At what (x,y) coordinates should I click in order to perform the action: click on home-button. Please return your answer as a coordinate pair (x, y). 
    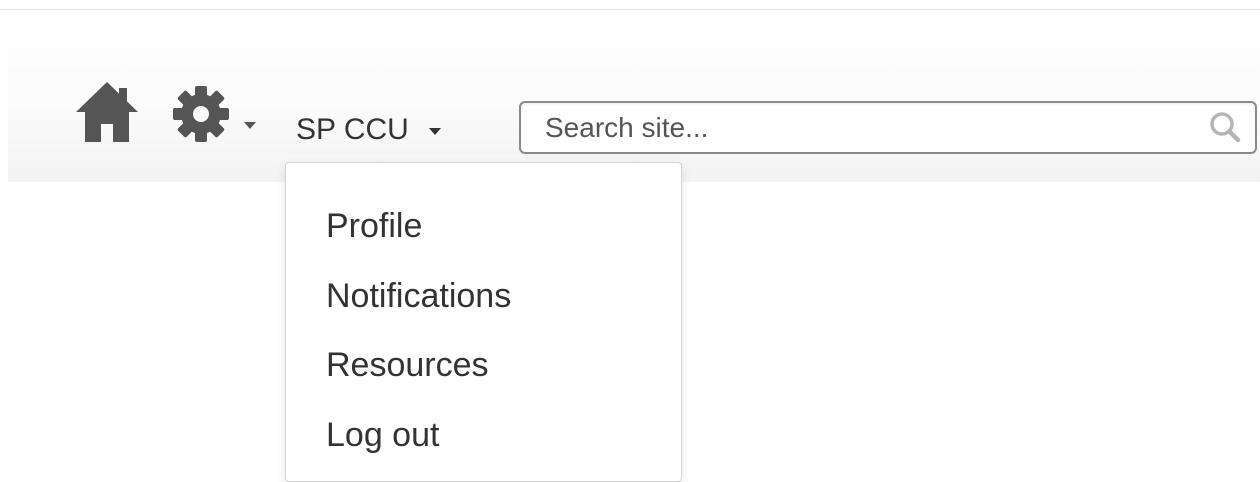
    Looking at the image, I should click on (107, 112).